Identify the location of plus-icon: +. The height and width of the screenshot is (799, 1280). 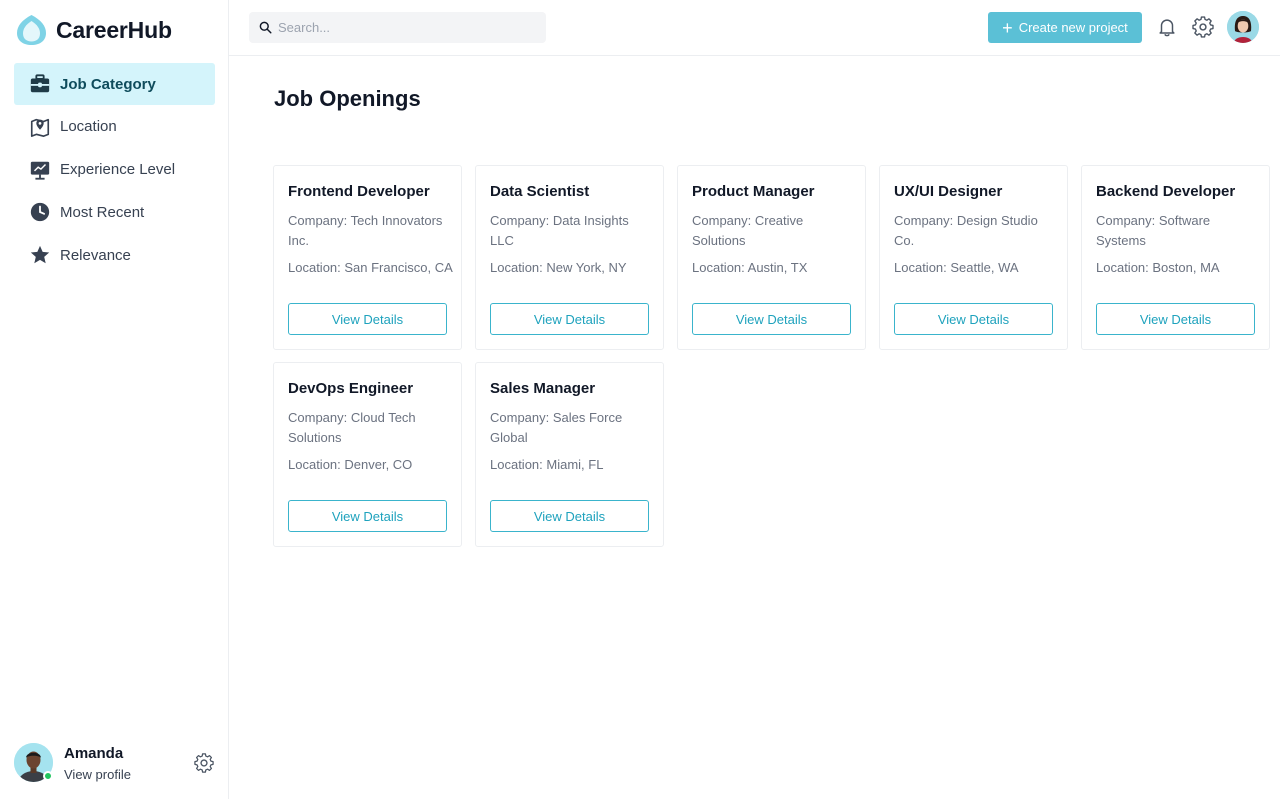
(1007, 27).